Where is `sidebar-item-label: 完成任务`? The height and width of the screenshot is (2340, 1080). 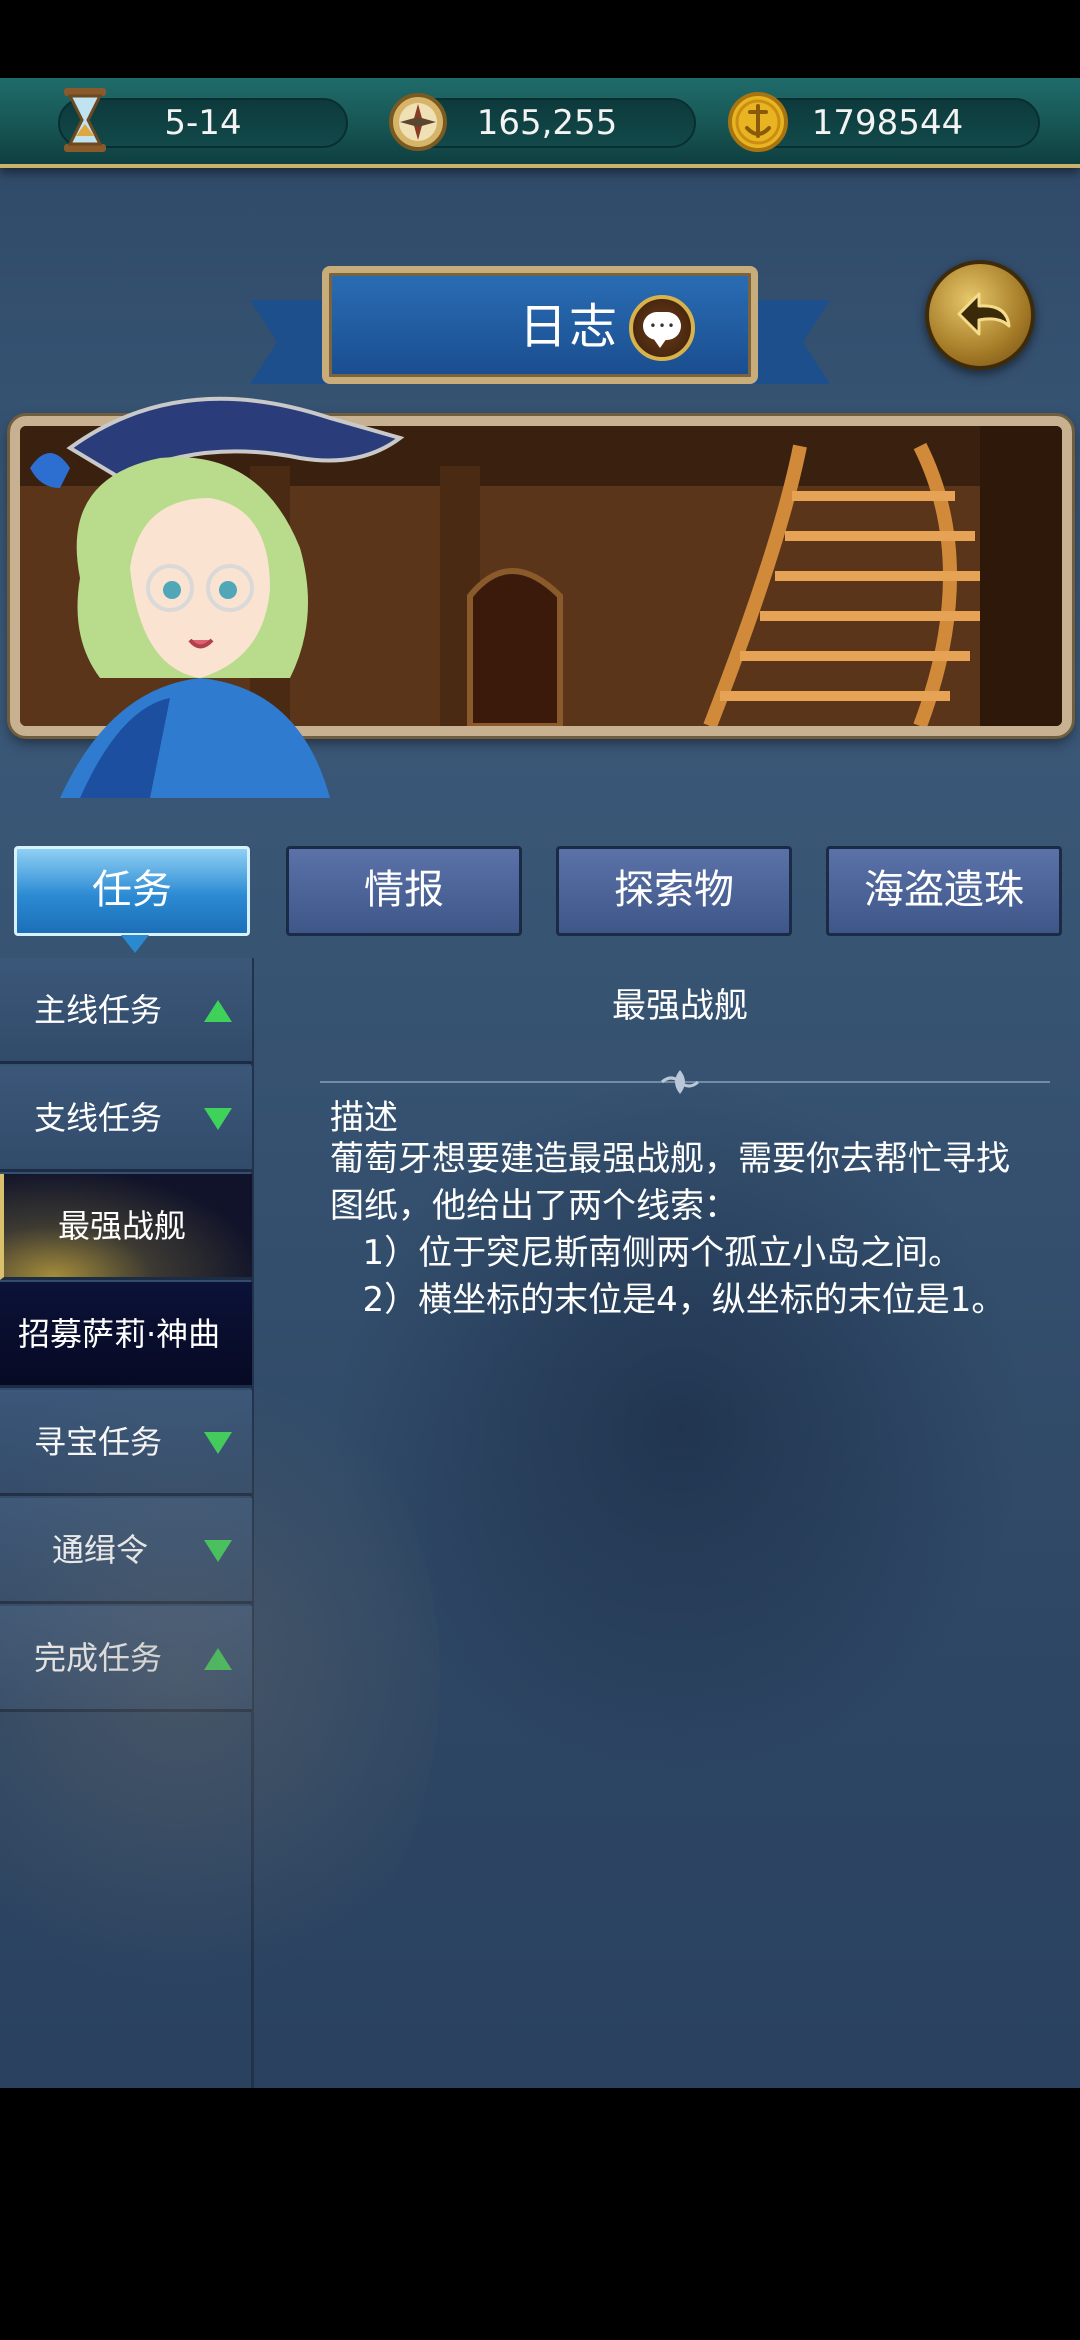
sidebar-item-label: 完成任务 is located at coordinates (98, 1658).